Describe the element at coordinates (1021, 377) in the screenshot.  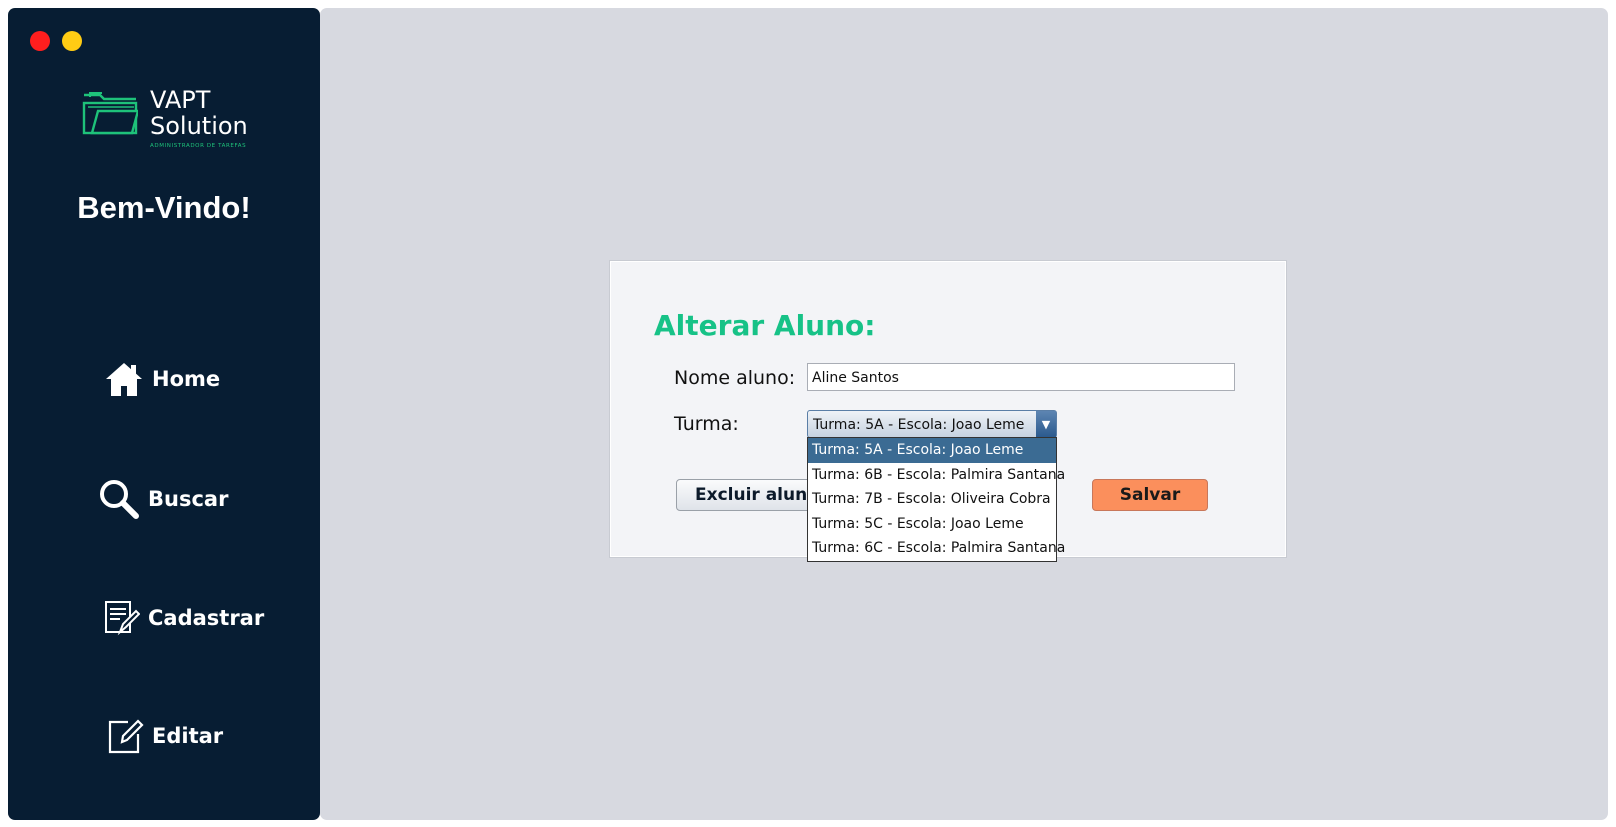
I see `nome-aluno-input: Aline Santos` at that location.